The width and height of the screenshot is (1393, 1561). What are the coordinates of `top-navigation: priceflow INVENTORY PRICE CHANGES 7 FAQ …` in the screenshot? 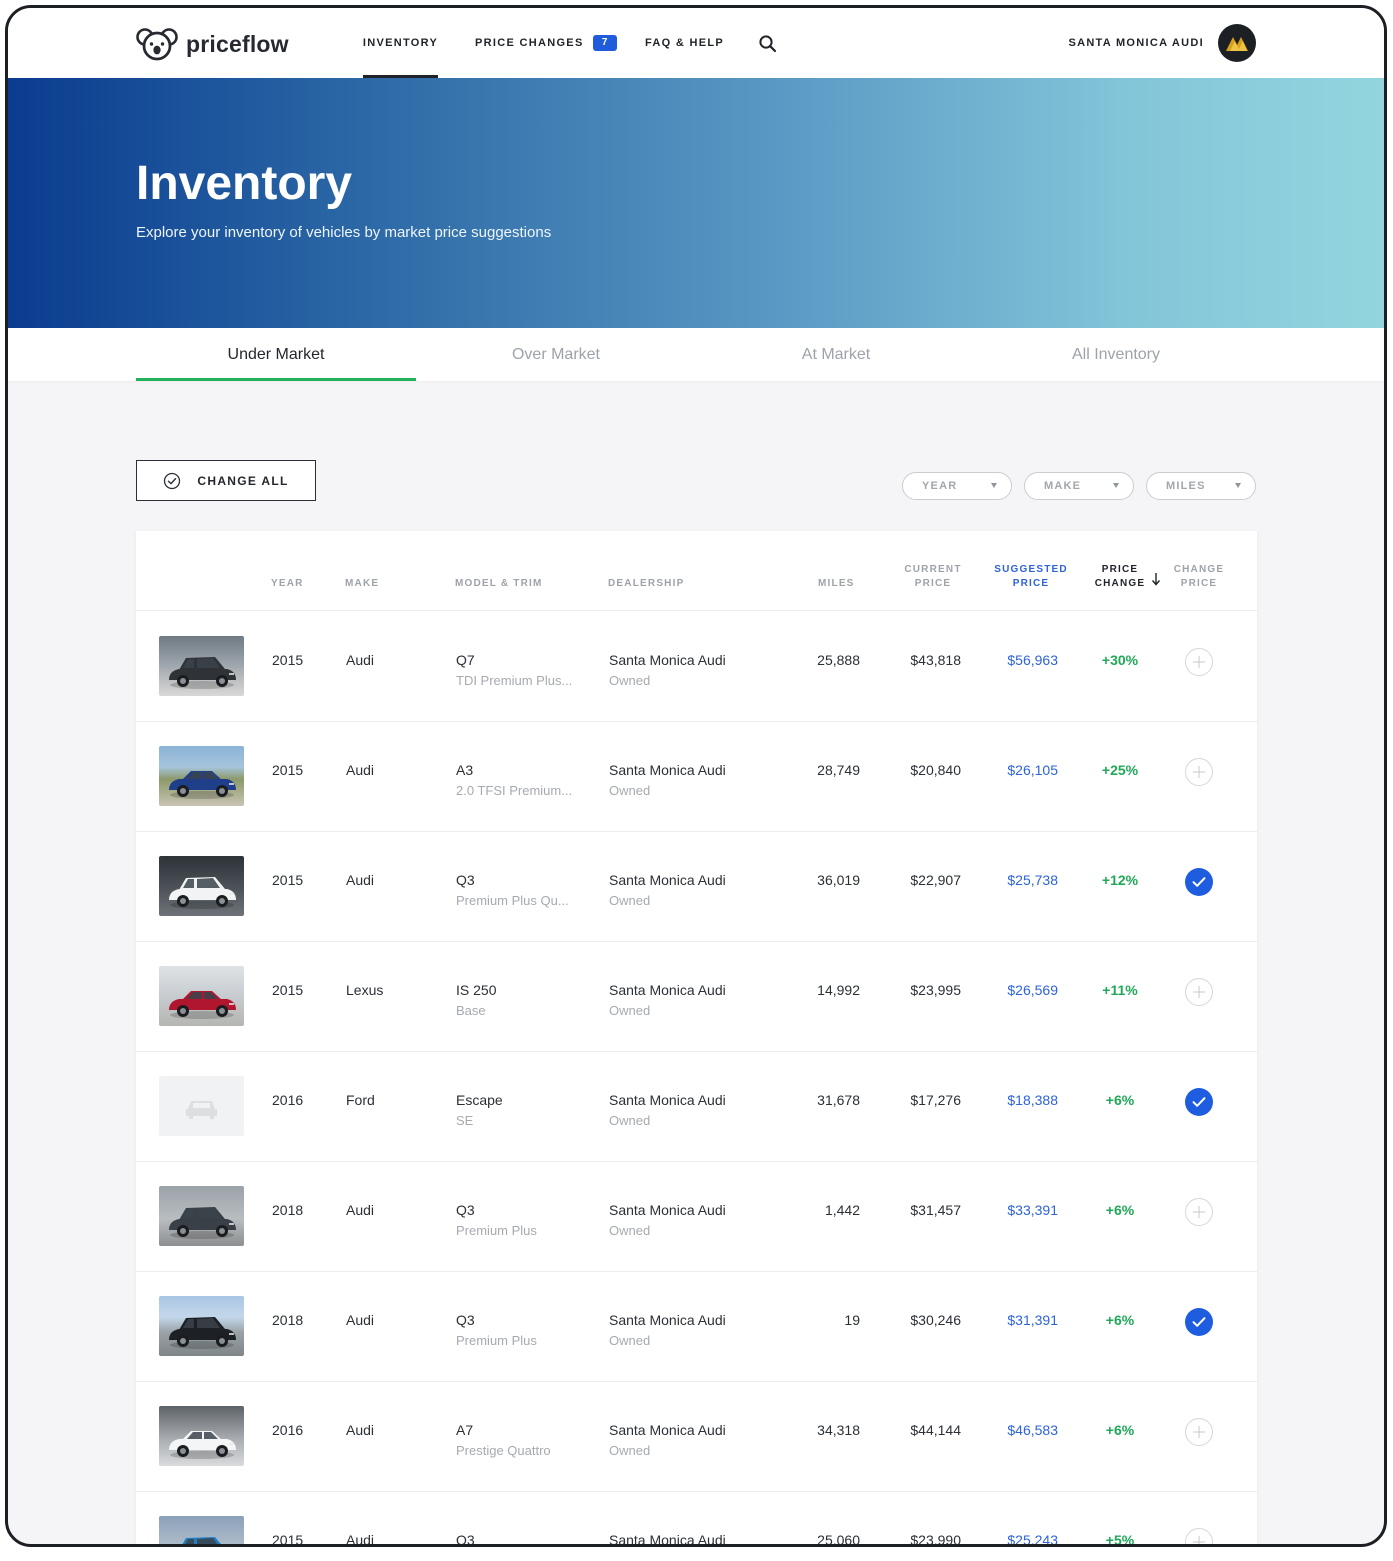 It's located at (696, 43).